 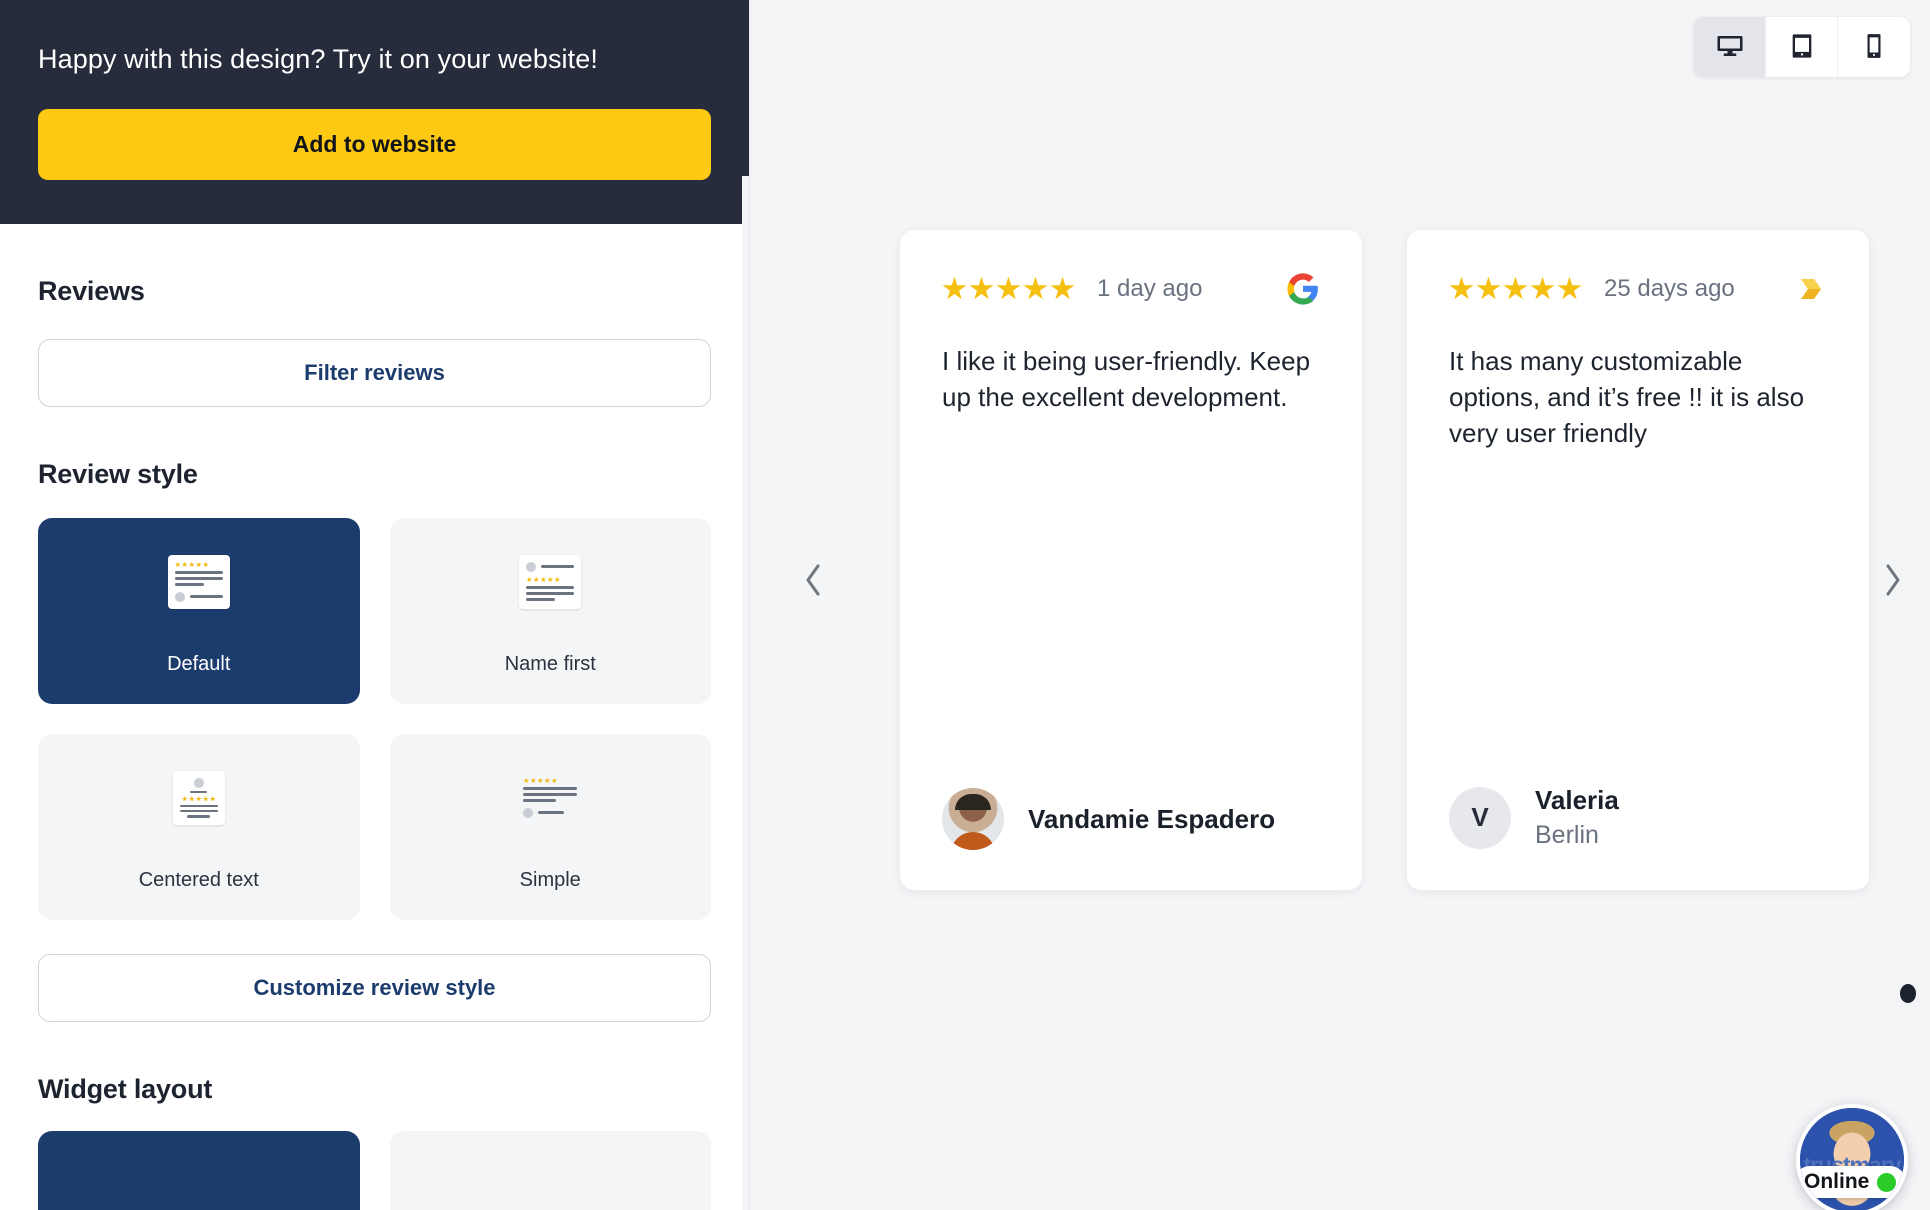 I want to click on add-to-website-button: Add to website, so click(x=374, y=145).